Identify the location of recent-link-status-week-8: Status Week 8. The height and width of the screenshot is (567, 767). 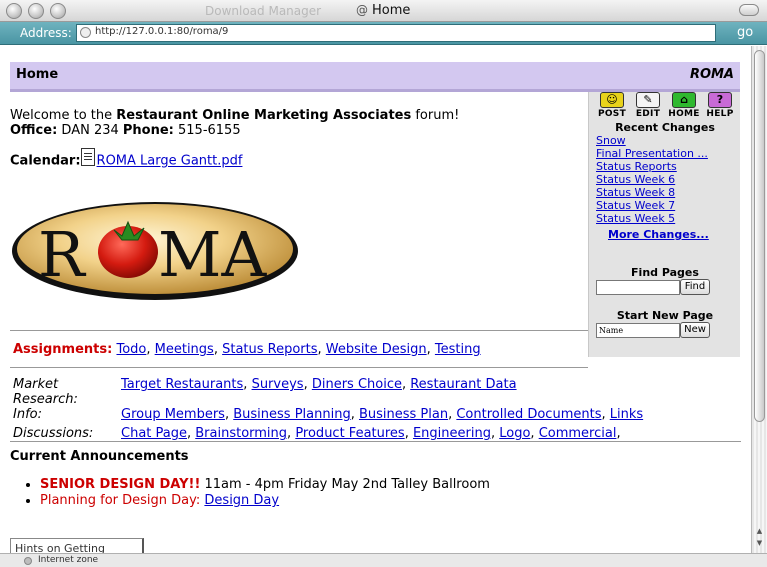
(652, 192).